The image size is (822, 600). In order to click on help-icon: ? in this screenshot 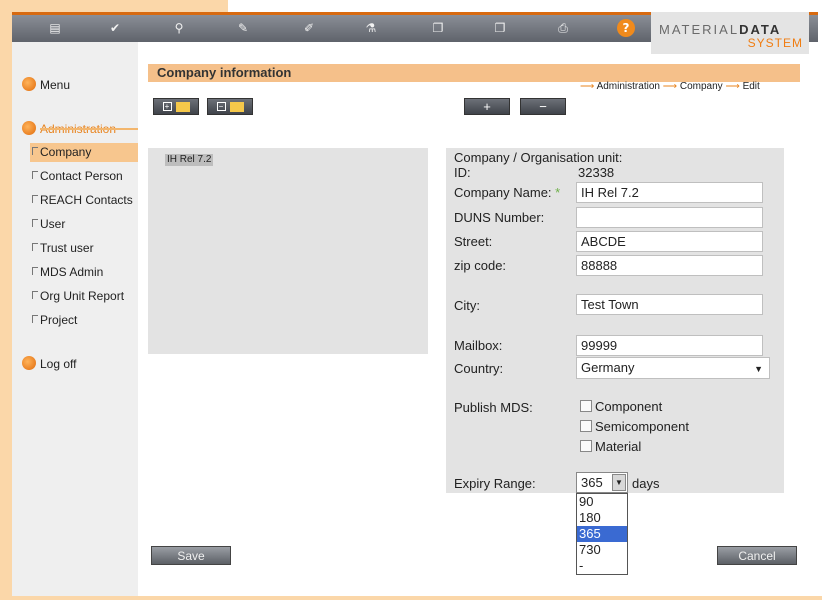, I will do `click(626, 28)`.